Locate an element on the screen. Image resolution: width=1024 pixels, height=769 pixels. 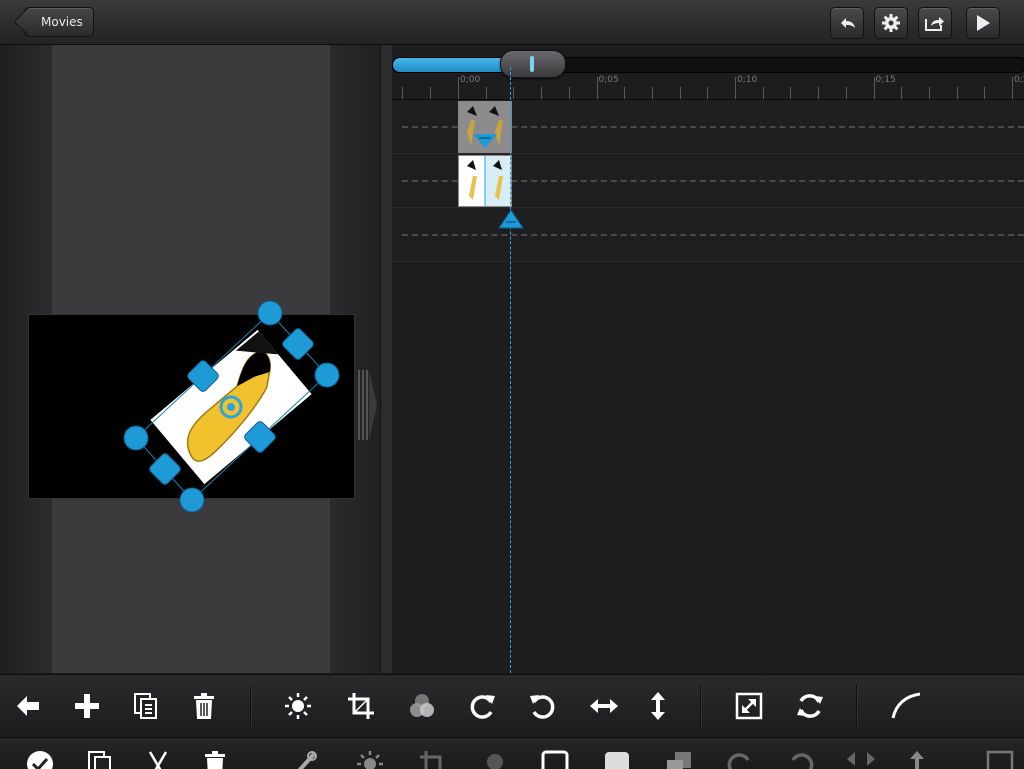
settings-button is located at coordinates (891, 23).